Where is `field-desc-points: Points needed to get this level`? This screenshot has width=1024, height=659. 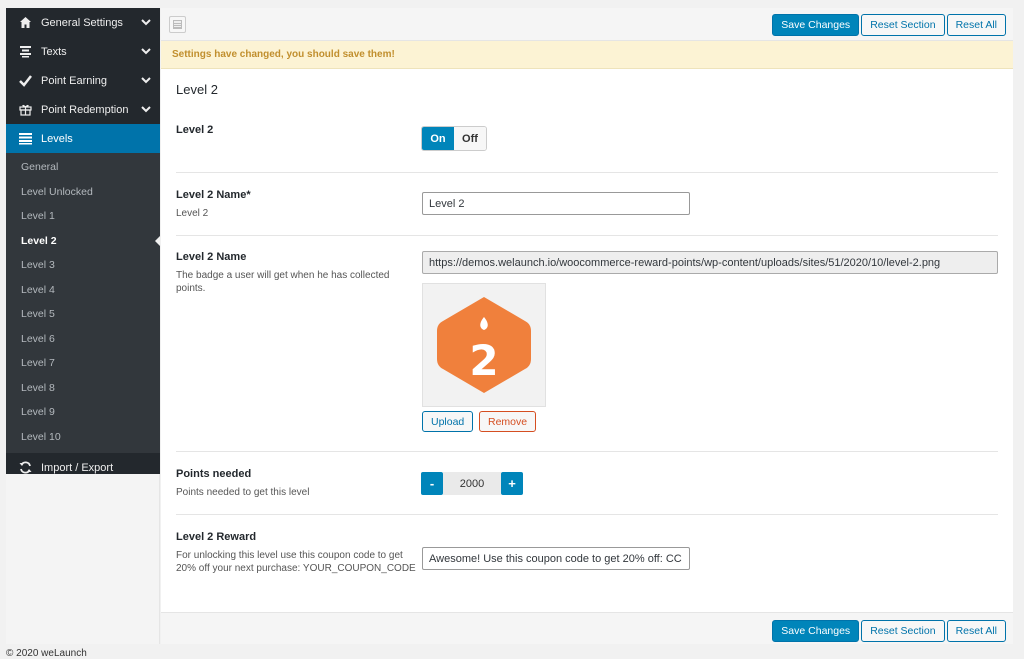 field-desc-points: Points needed to get this level is located at coordinates (243, 492).